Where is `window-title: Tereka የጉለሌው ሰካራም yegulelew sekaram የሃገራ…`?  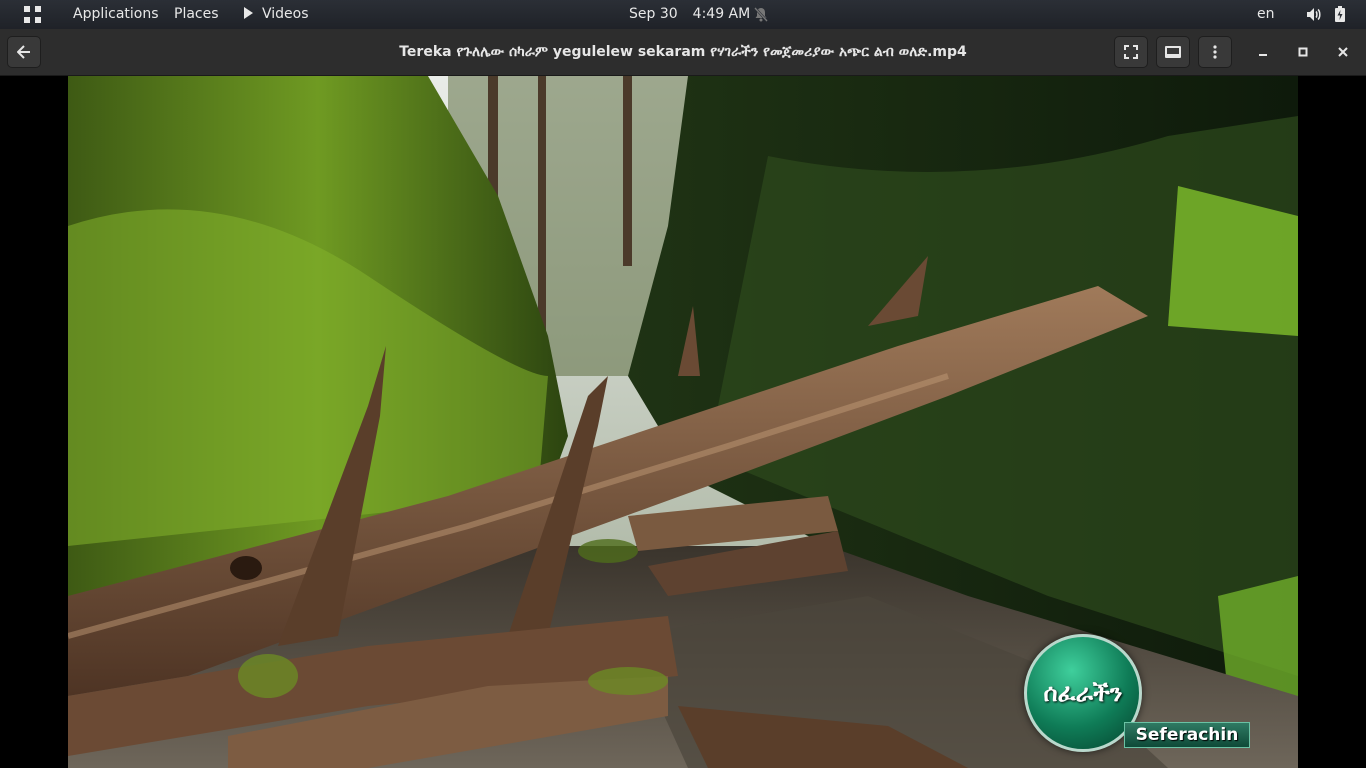 window-title: Tereka የጉለሌው ሰካራም yegulelew sekaram የሃገራ… is located at coordinates (683, 52).